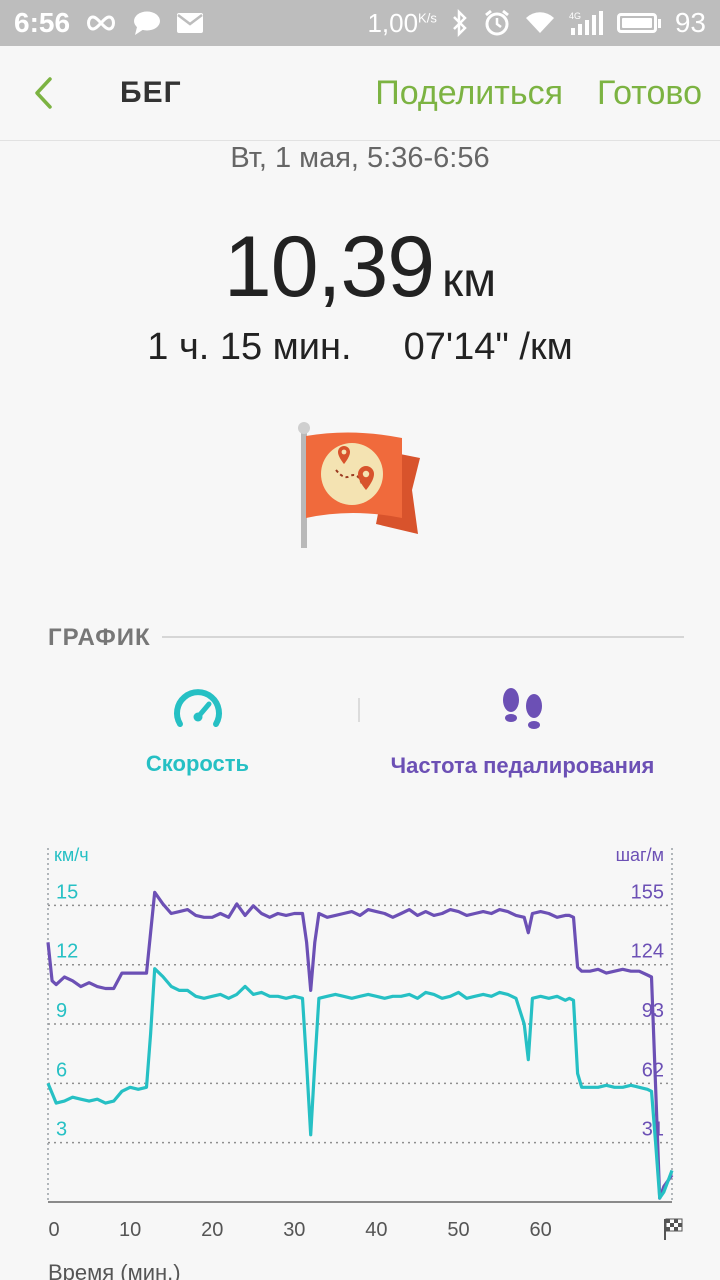 The image size is (720, 1280). I want to click on tab-speed-label: Скорость, so click(197, 763).